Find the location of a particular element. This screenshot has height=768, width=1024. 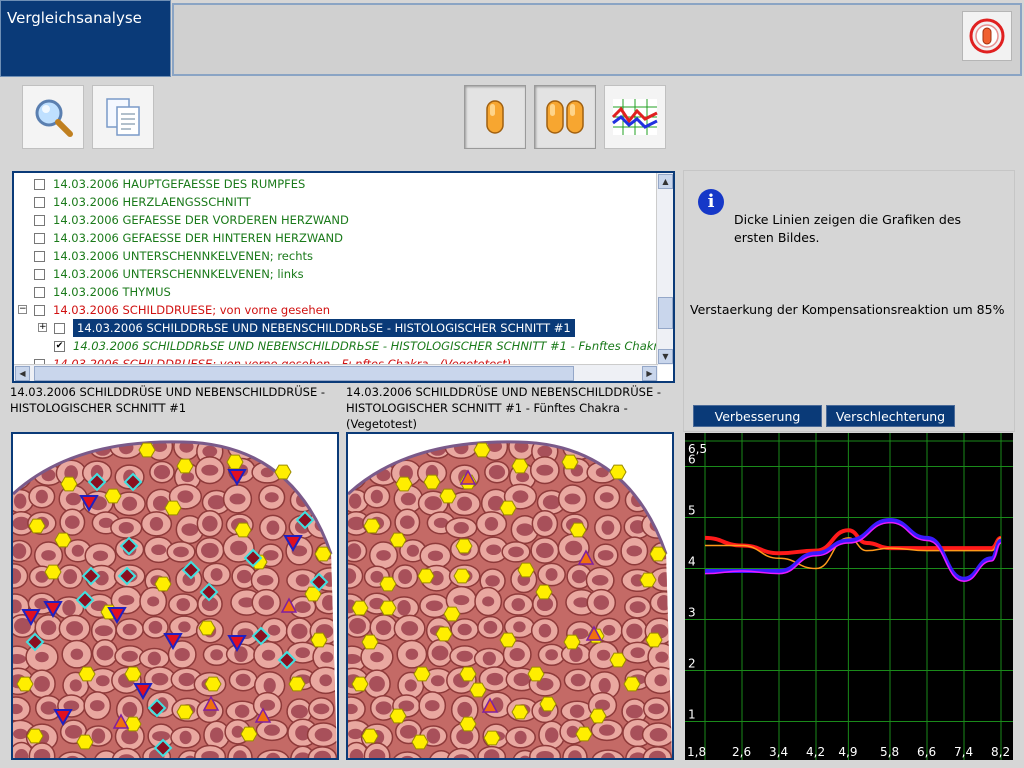

tree-vertical-scrollbar: ▲ ▼ is located at coordinates (664, 269).